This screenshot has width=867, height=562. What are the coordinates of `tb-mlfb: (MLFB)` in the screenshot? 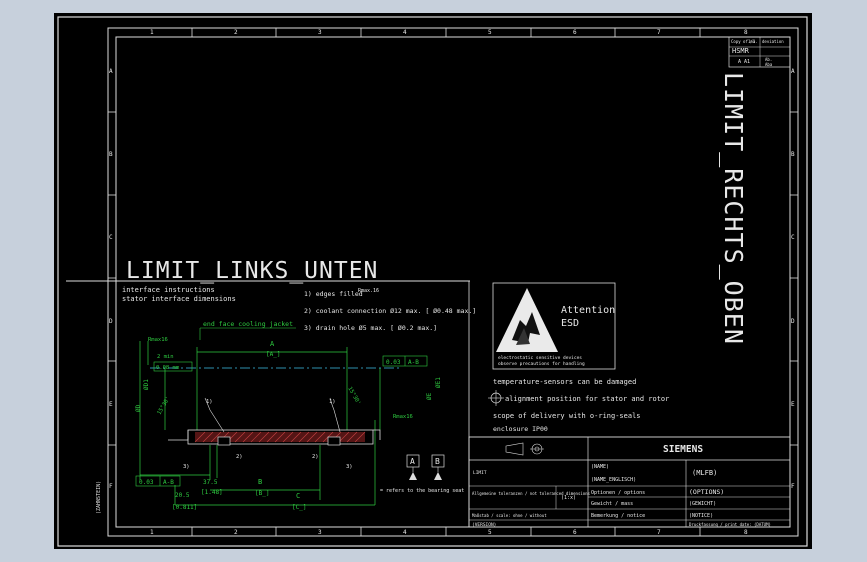 It's located at (704, 473).